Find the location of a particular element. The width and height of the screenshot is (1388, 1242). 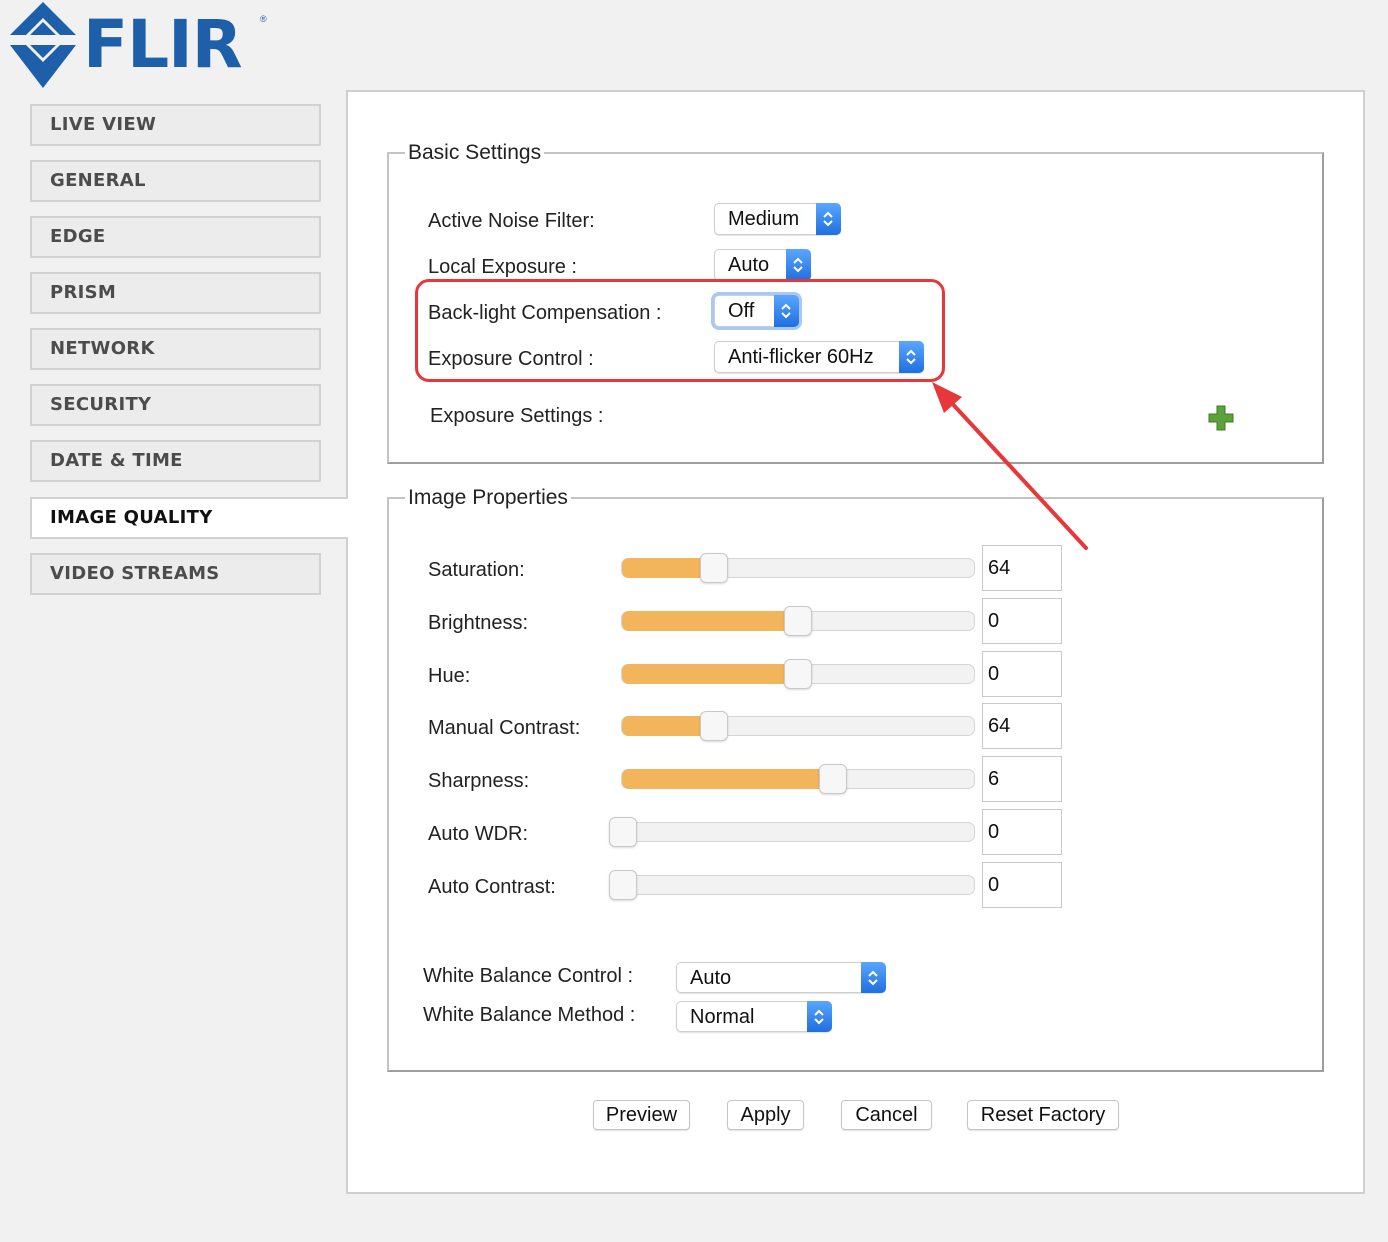

active-noise-filter-select: Medium is located at coordinates (777, 219).